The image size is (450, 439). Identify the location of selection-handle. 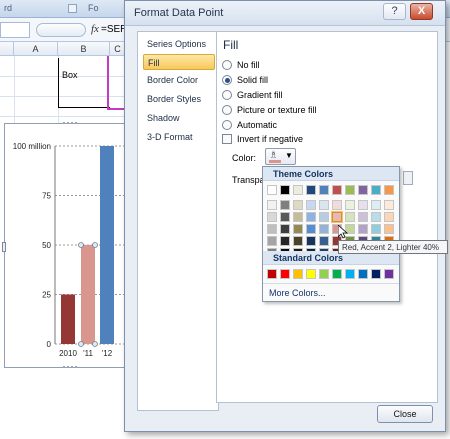
(81, 344).